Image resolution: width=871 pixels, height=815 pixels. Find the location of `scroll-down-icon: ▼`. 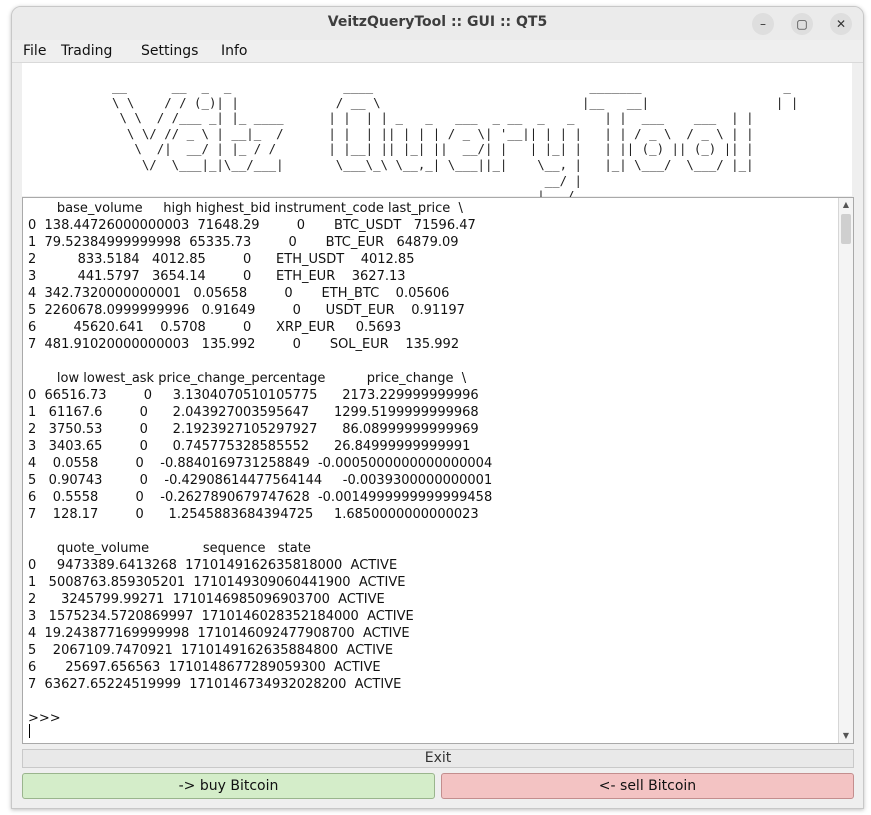

scroll-down-icon: ▼ is located at coordinates (846, 736).